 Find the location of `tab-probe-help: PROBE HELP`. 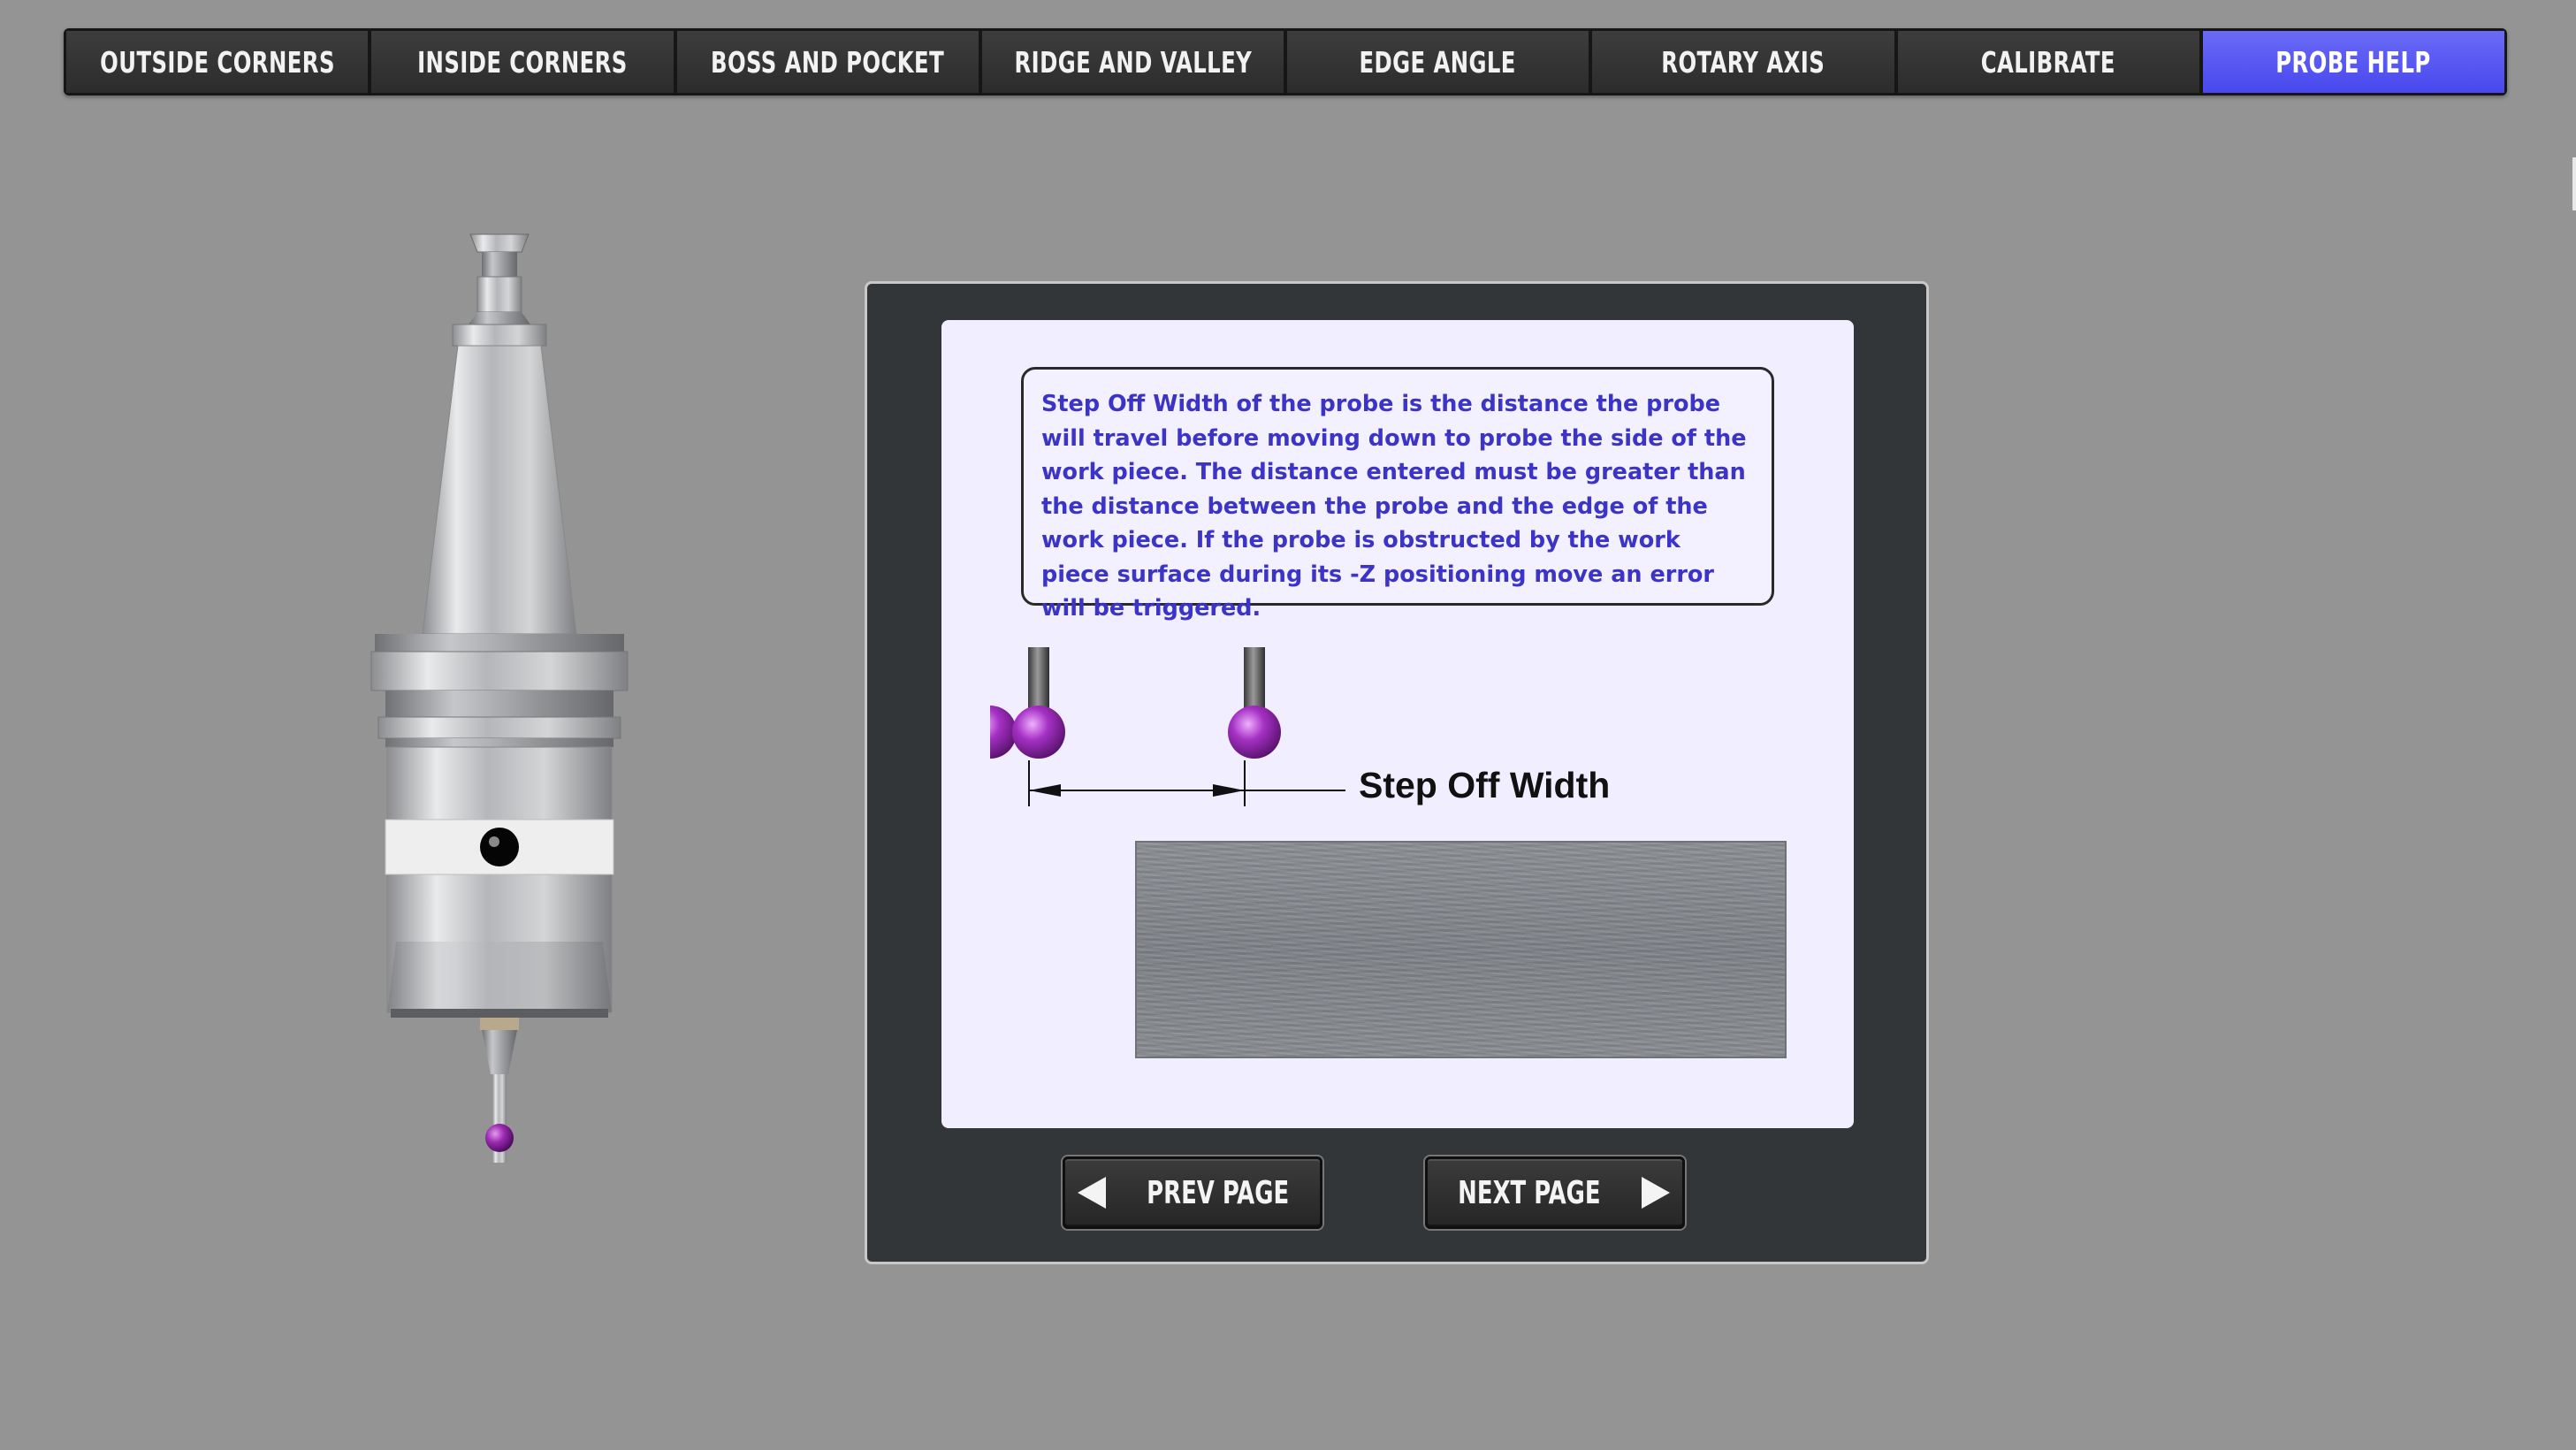

tab-probe-help: PROBE HELP is located at coordinates (2353, 62).